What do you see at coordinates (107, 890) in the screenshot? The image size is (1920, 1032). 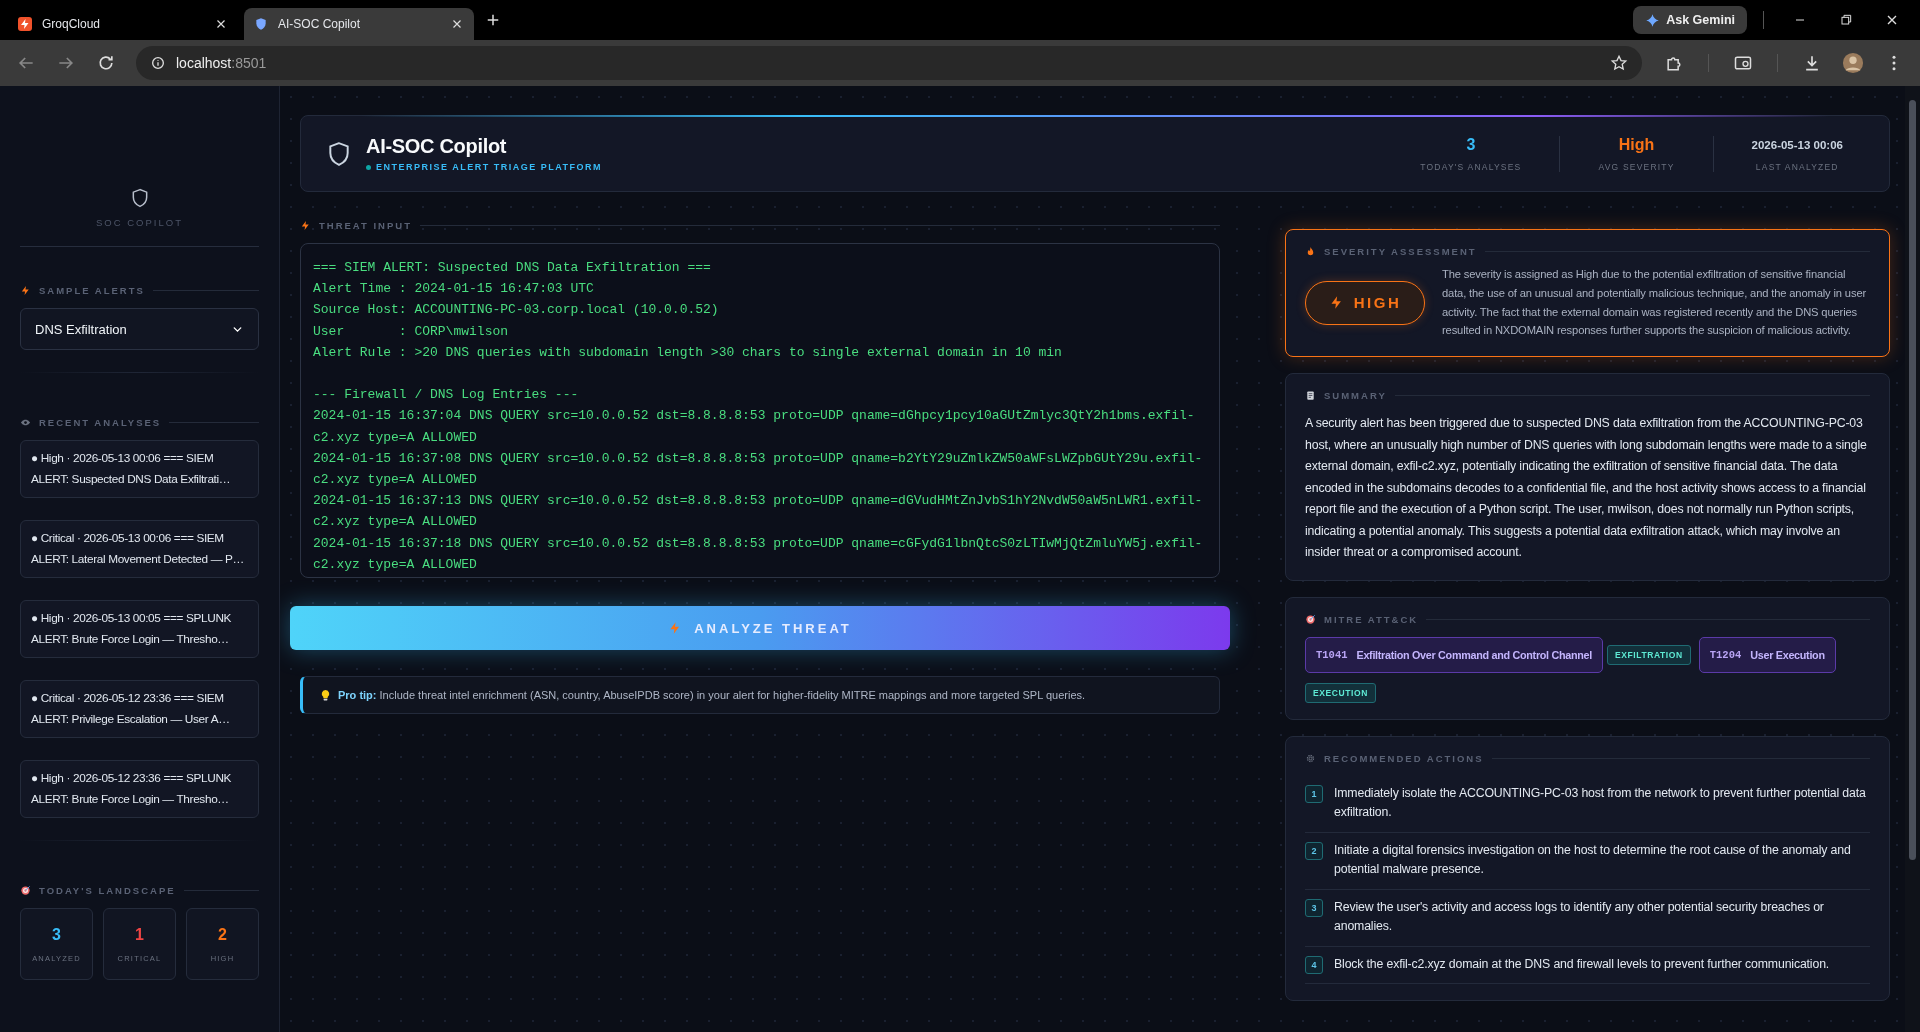 I see `section-label: TODAY'S LANDSCAPE` at bounding box center [107, 890].